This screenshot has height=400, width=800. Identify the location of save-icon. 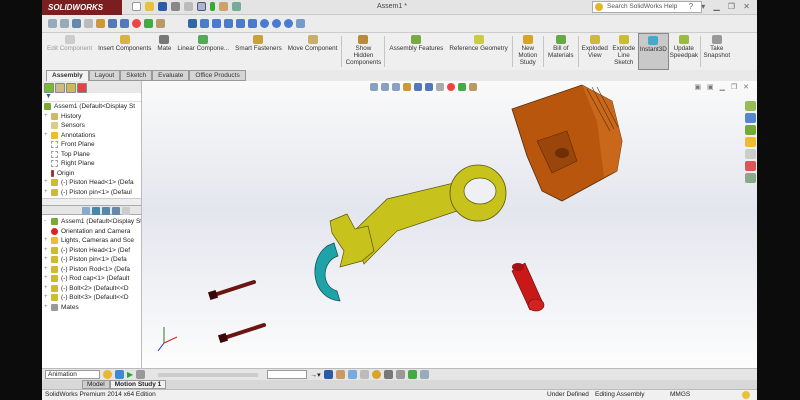
(162, 6).